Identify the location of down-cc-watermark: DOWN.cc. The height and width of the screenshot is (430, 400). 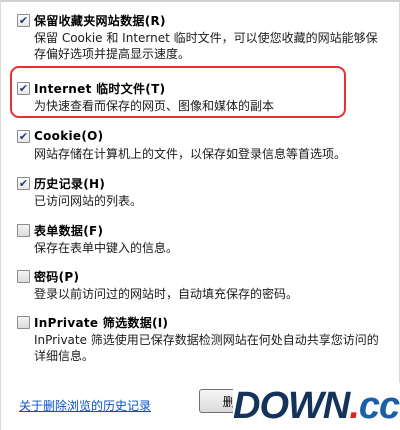
(316, 406).